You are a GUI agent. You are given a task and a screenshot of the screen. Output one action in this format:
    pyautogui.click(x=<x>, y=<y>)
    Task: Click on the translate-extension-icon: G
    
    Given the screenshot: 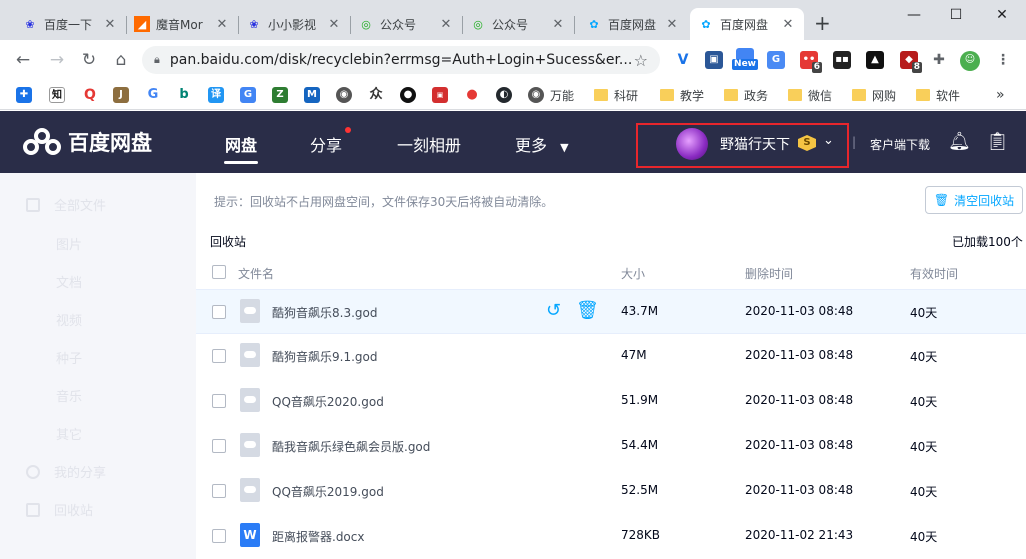 What is the action you would take?
    pyautogui.click(x=776, y=60)
    